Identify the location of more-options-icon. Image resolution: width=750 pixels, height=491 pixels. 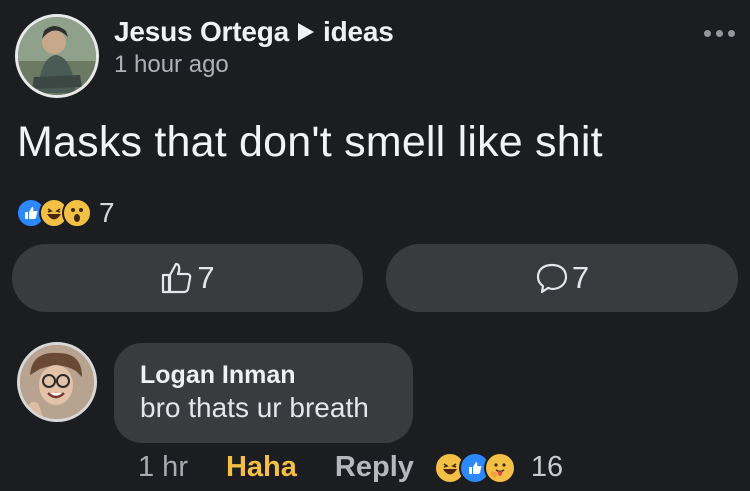
(719, 33).